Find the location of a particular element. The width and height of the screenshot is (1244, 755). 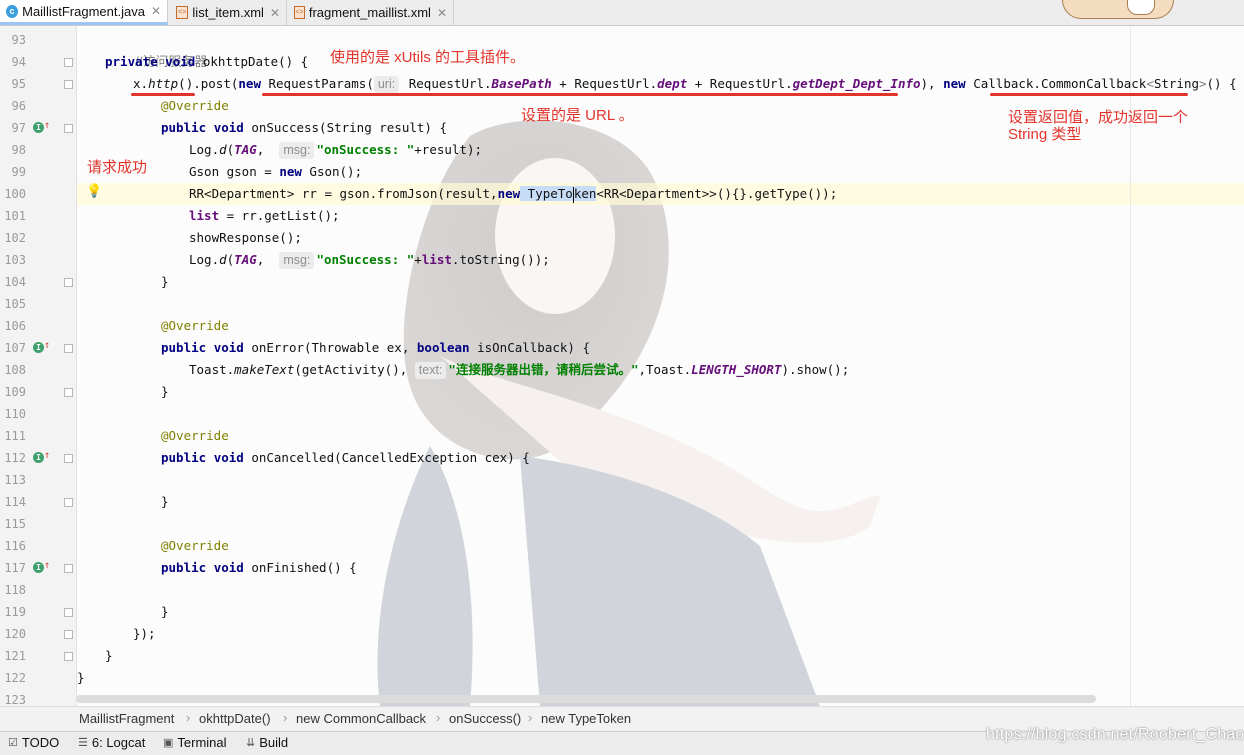

todo-button: ☑ TODO is located at coordinates (33, 742).